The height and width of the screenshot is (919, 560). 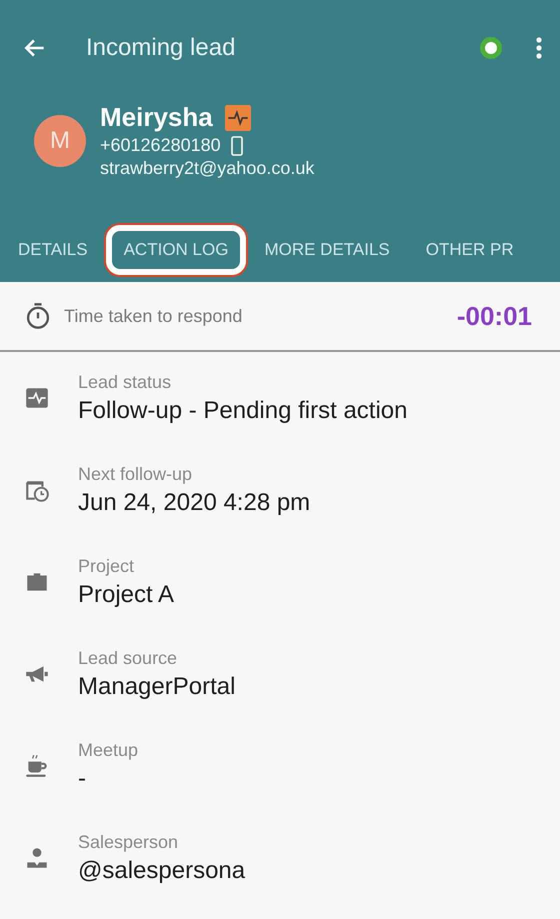 What do you see at coordinates (125, 382) in the screenshot?
I see `field-label: Lead status` at bounding box center [125, 382].